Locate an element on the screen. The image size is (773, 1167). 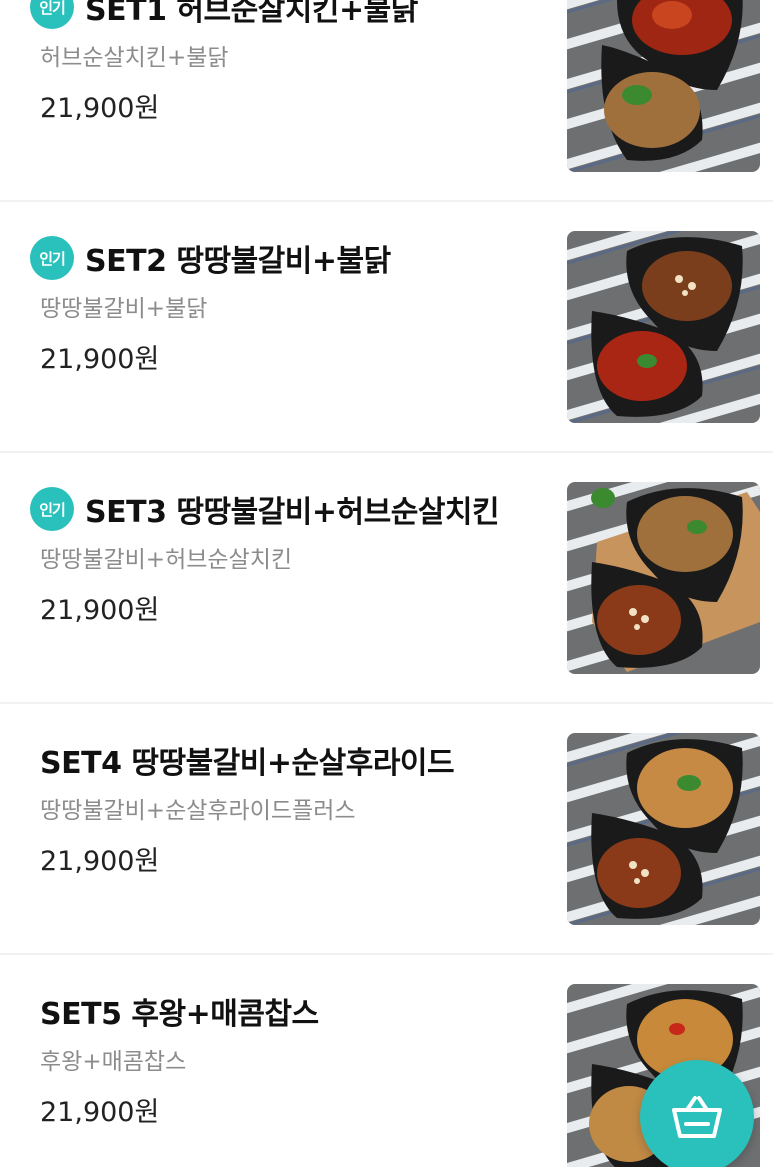
menu-item-description: 땅땅불갈비+허브순살치킨 is located at coordinates (166, 560).